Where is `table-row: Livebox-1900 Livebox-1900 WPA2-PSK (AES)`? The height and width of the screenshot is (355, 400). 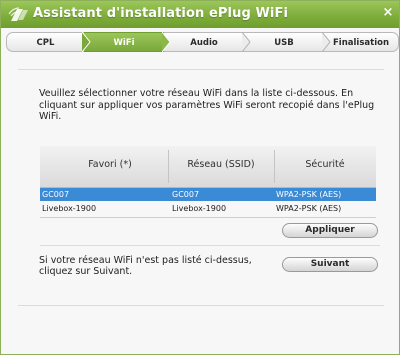
table-row: Livebox-1900 Livebox-1900 WPA2-PSK (AES) is located at coordinates (208, 208).